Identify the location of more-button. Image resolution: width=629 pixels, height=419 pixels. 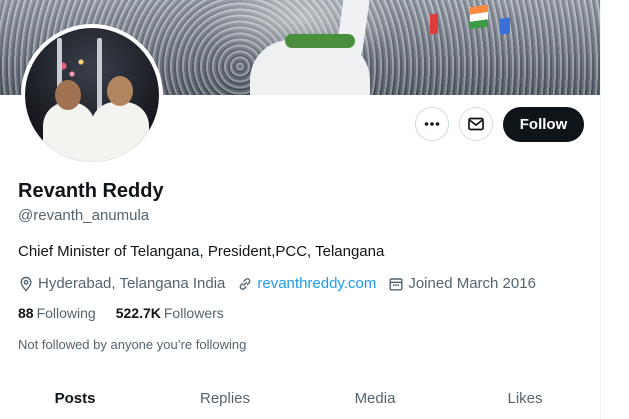
(432, 124).